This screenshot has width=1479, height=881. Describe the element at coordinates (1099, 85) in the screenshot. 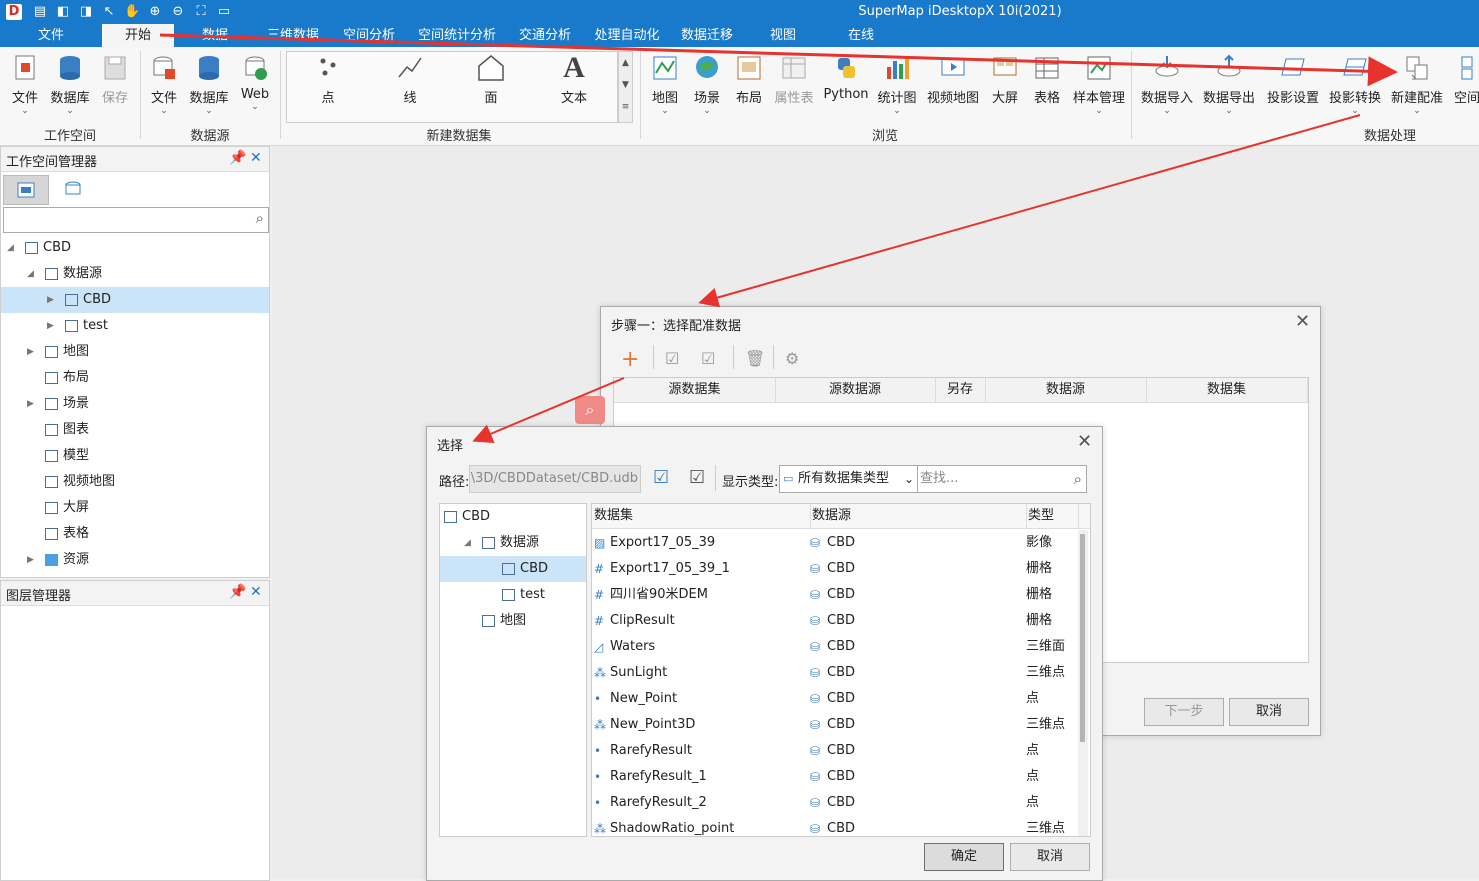

I see `browse-sample-management-button: 样本管理 ⌄` at that location.